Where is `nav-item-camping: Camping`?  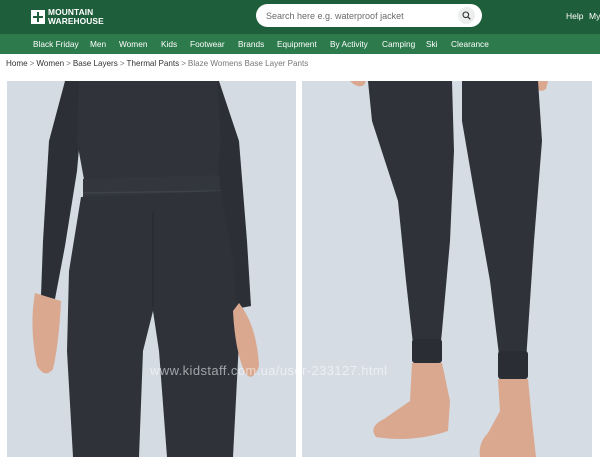 nav-item-camping: Camping is located at coordinates (398, 44).